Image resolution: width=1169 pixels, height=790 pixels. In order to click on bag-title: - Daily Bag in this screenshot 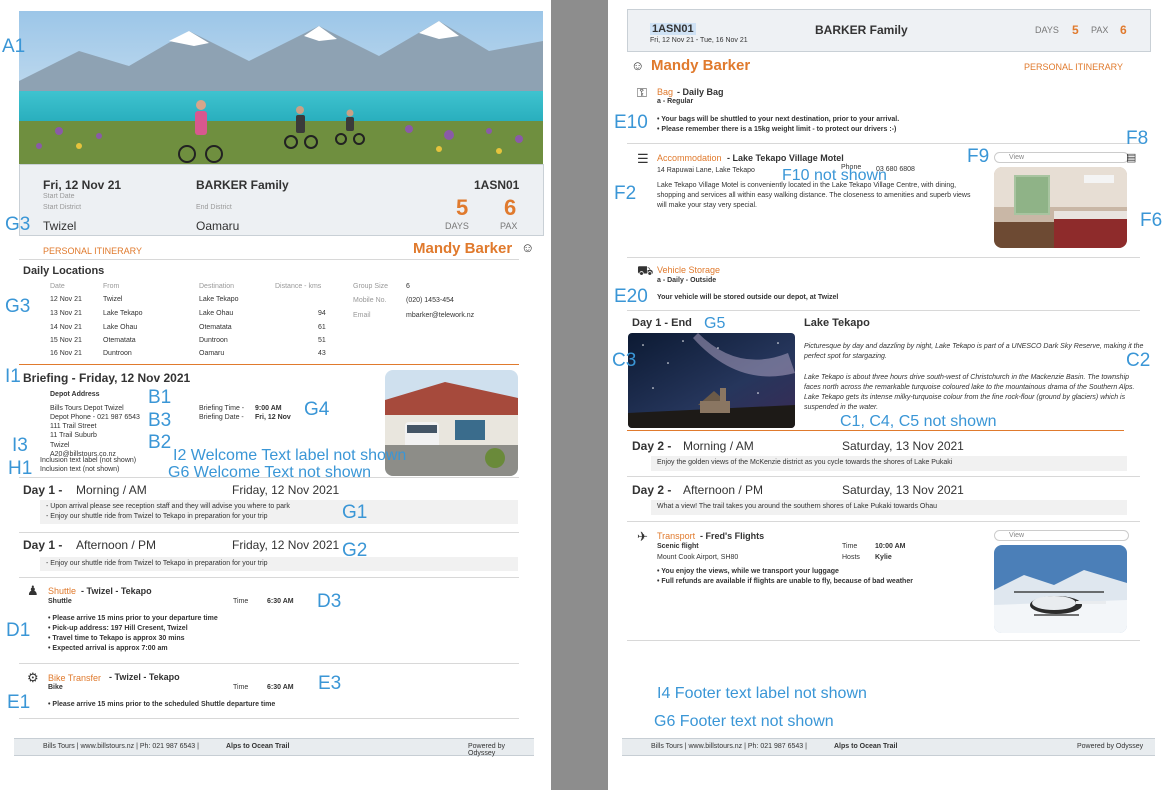, I will do `click(700, 92)`.